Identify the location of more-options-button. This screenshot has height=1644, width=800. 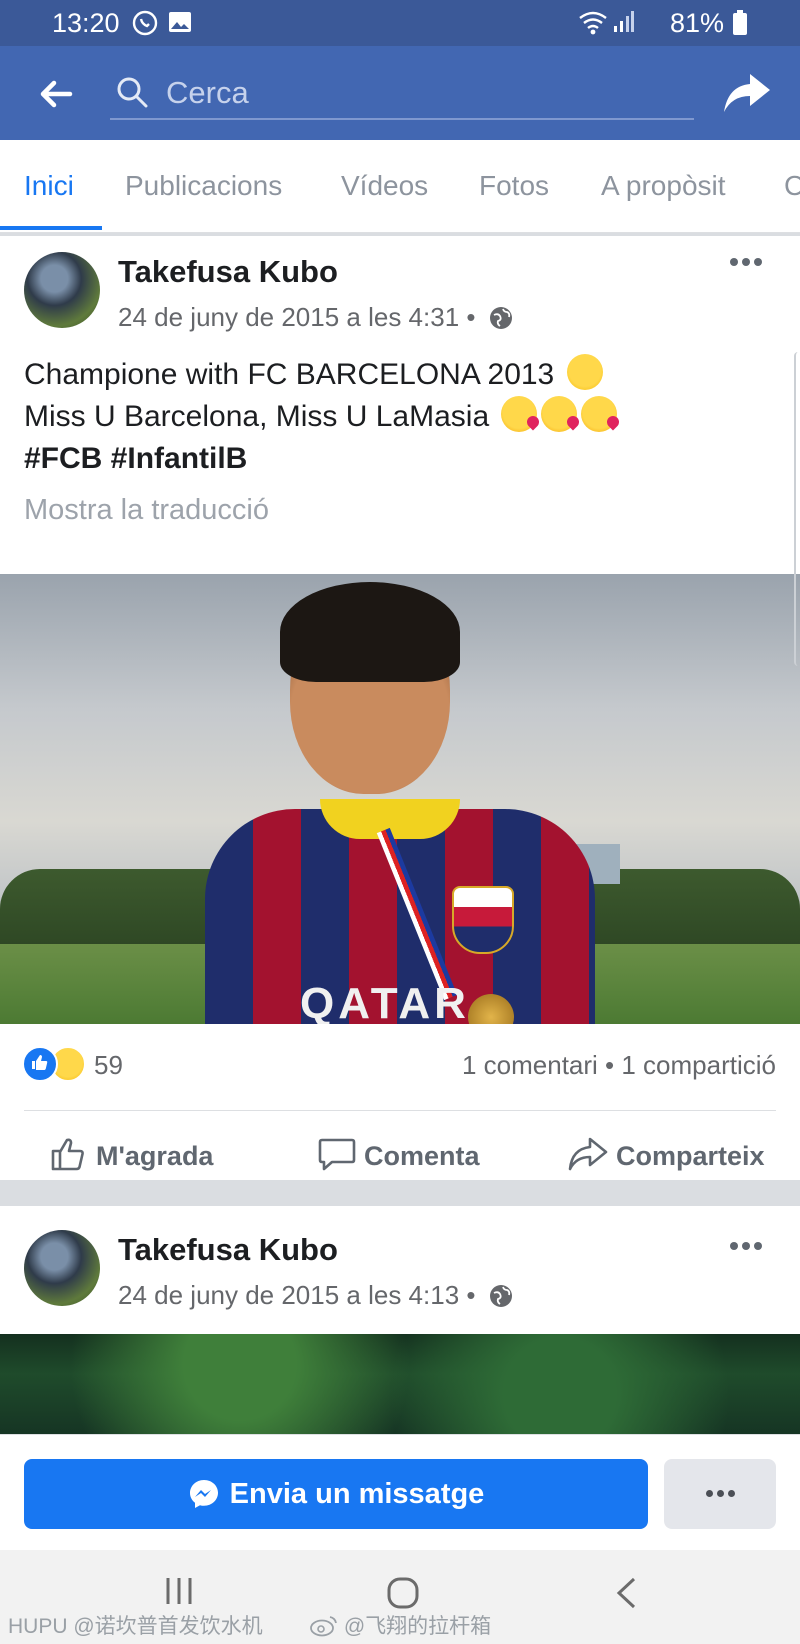
(720, 1494).